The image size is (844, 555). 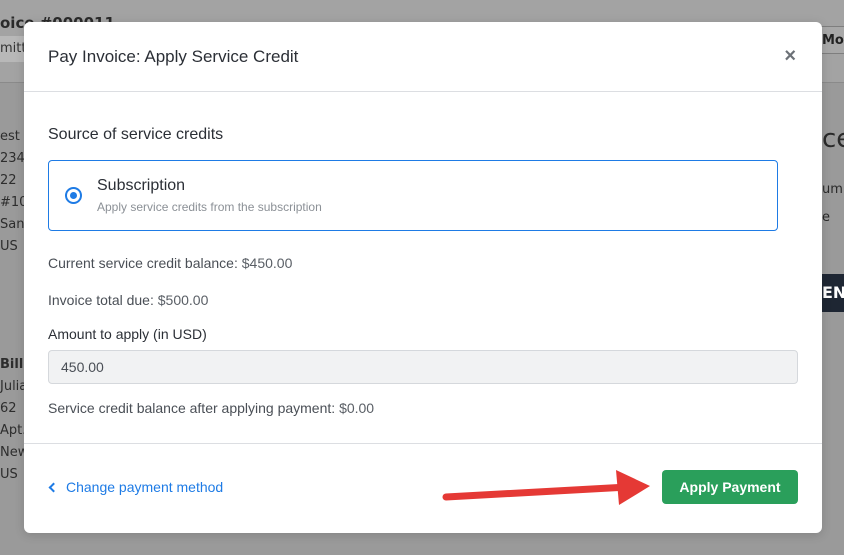 What do you see at coordinates (173, 56) in the screenshot?
I see `modal-title: Pay Invoice: Apply Service Credit` at bounding box center [173, 56].